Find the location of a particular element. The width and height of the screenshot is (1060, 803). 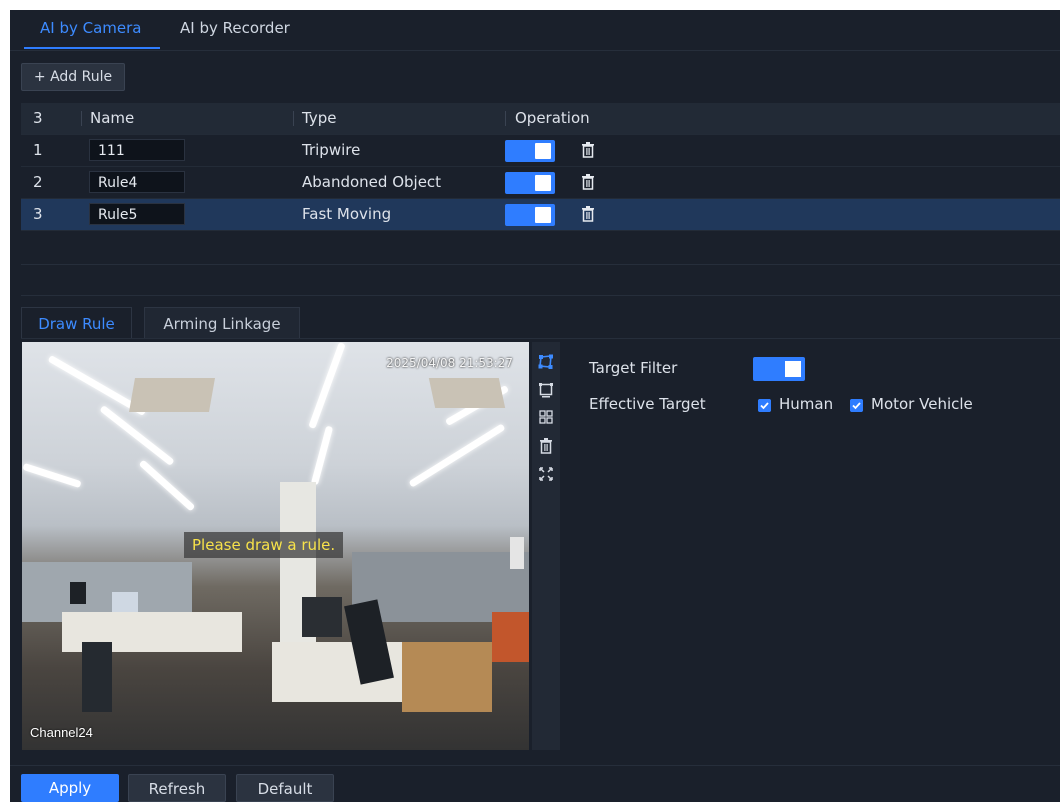

table-header: 3 Name Type Operation is located at coordinates (540, 119).